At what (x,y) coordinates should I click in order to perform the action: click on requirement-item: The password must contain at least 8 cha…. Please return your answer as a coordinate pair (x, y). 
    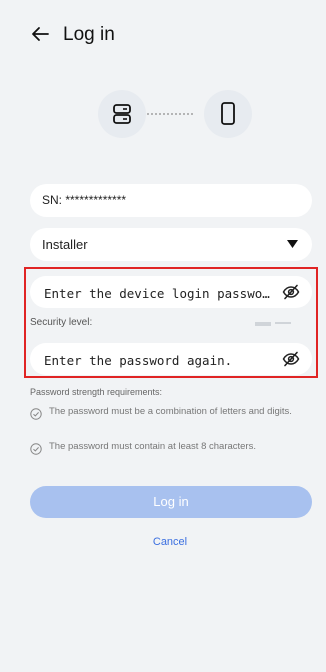
    Looking at the image, I should click on (165, 448).